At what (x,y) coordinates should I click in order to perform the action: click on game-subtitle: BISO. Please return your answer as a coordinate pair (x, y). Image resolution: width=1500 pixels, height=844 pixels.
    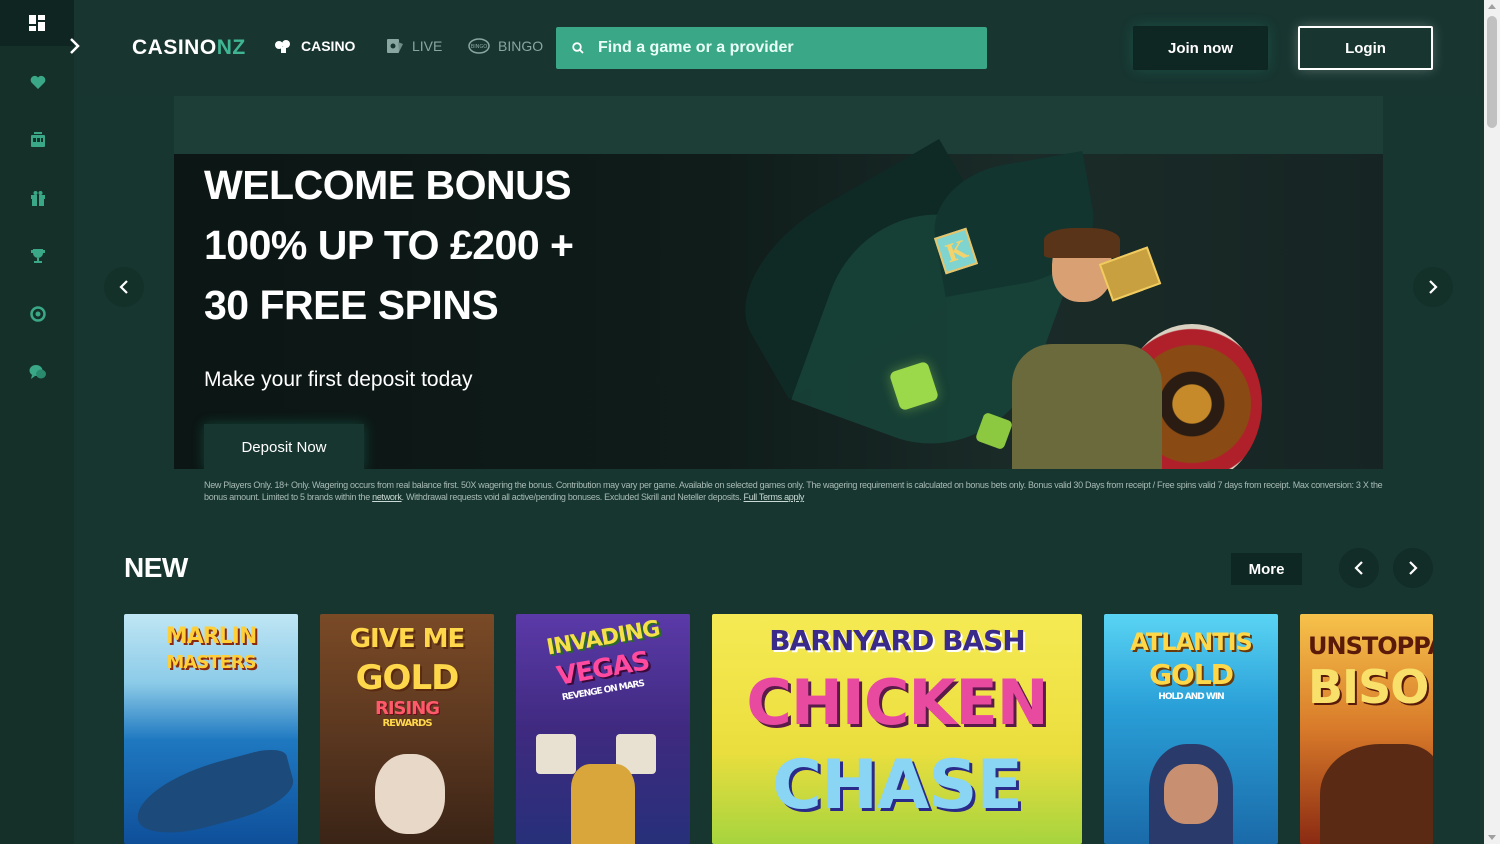
    Looking at the image, I should click on (1368, 687).